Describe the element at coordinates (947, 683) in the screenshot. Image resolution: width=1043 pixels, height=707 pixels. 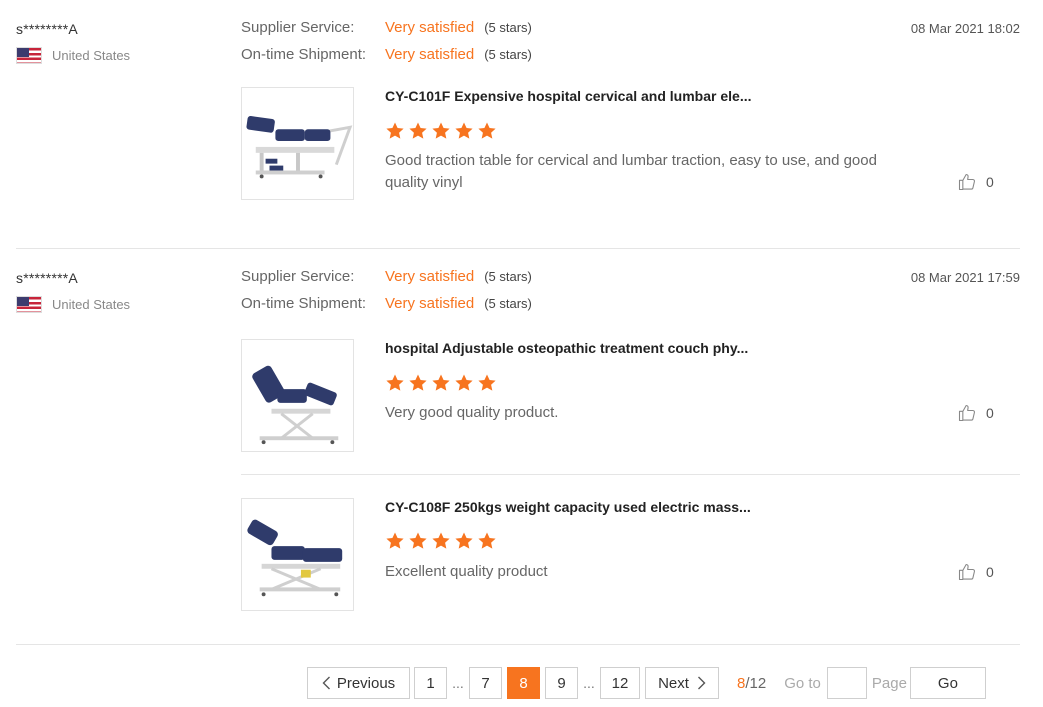
I see `go-button: Go` at that location.